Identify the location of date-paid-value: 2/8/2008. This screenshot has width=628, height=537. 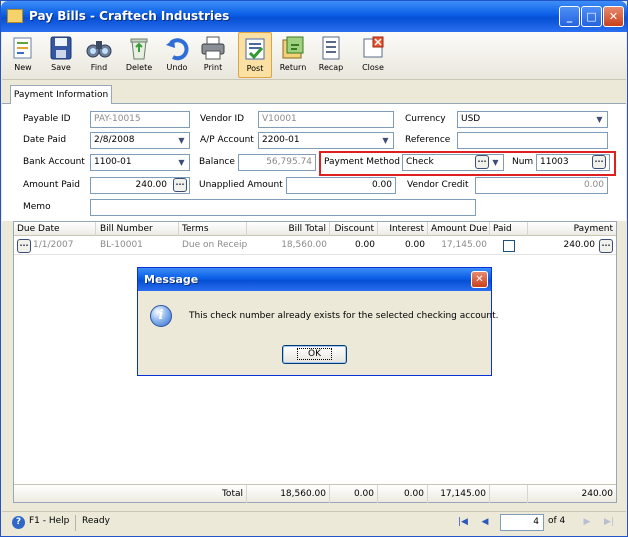
(114, 140).